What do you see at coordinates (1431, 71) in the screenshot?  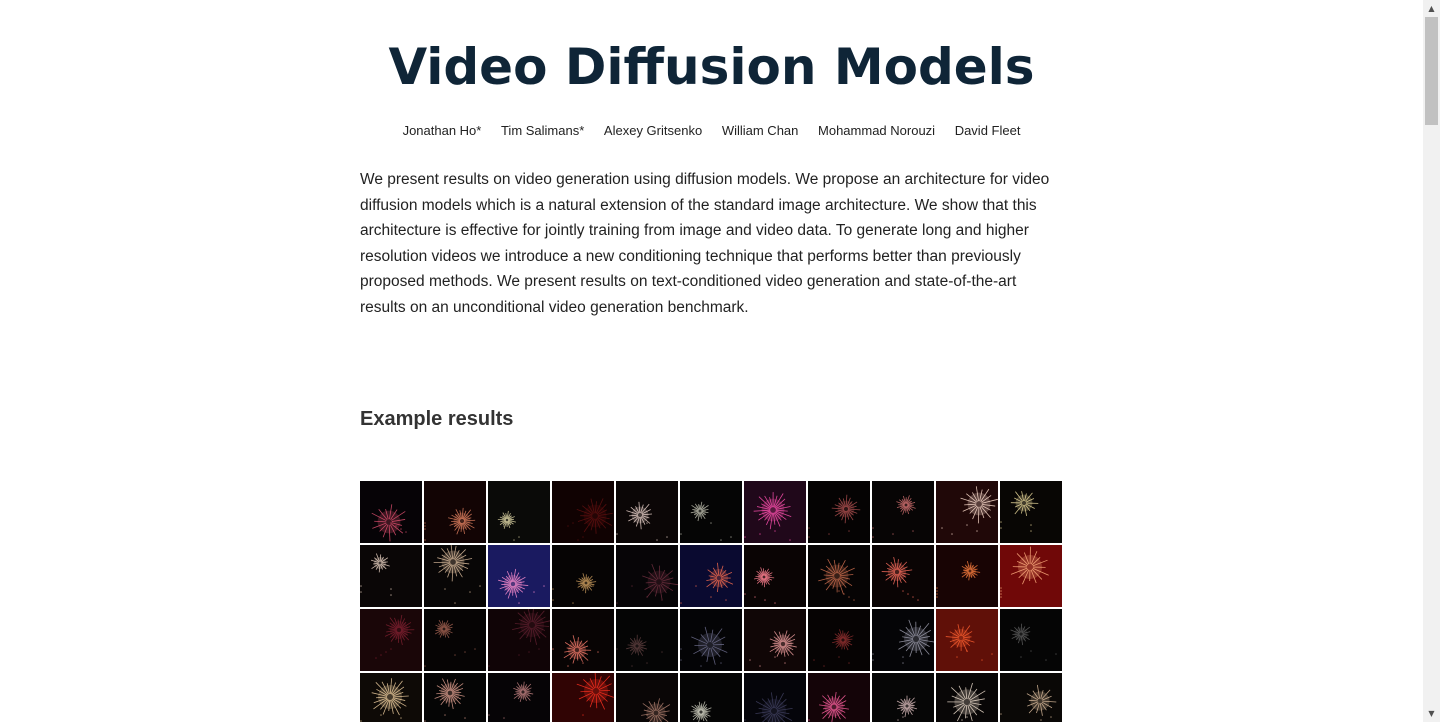 I see `scrollbar-thumb` at bounding box center [1431, 71].